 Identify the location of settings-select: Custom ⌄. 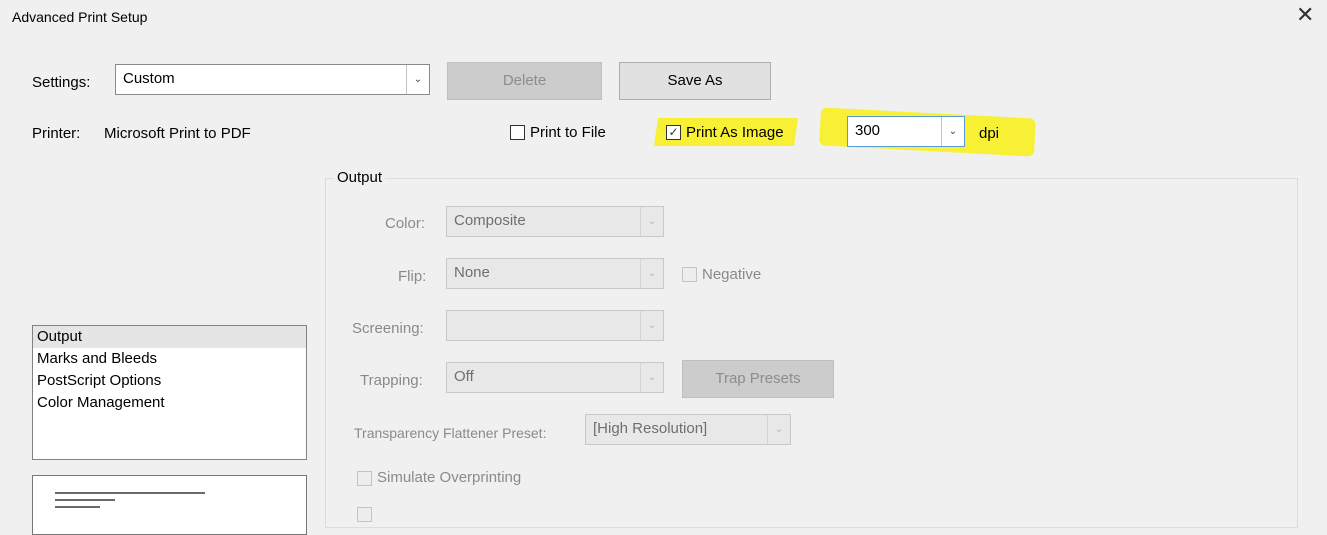
(272, 79).